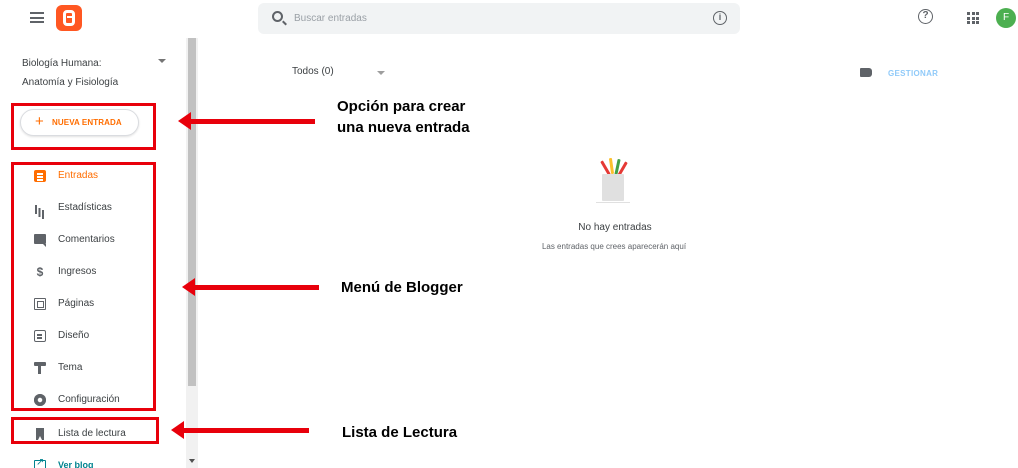 The width and height of the screenshot is (1018, 468). I want to click on menu-icon, so click(37, 17).